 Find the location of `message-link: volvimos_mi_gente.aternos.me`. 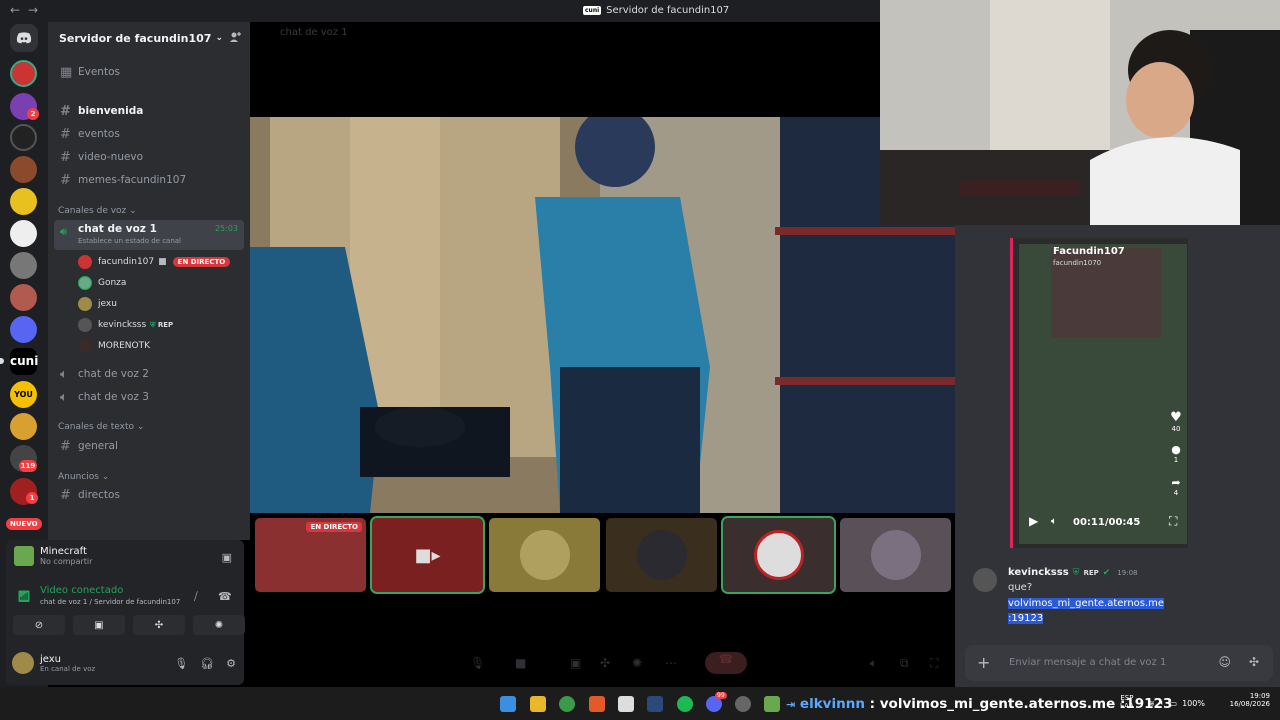

message-link: volvimos_mi_gente.aternos.me is located at coordinates (1086, 603).